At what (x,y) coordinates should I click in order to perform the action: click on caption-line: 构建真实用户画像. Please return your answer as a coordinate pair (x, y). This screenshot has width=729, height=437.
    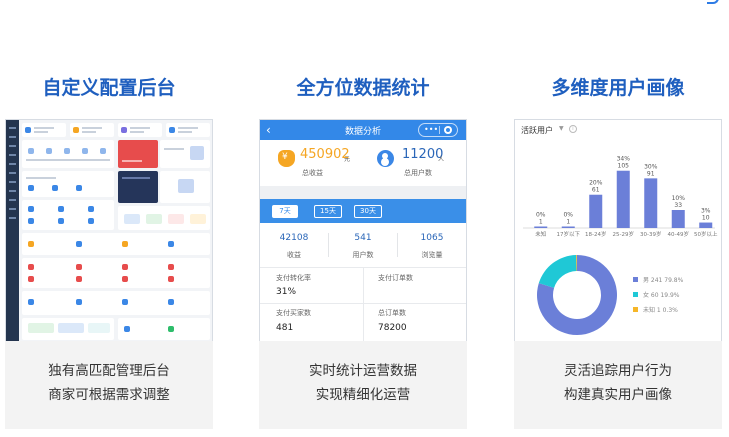
    Looking at the image, I should click on (618, 395).